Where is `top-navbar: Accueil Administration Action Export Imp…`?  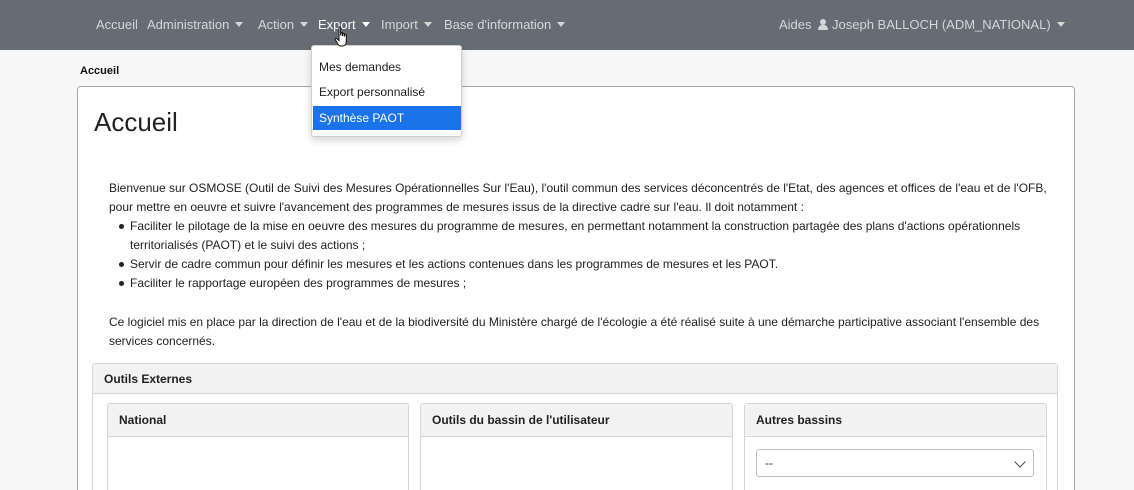
top-navbar: Accueil Administration Action Export Imp… is located at coordinates (567, 25).